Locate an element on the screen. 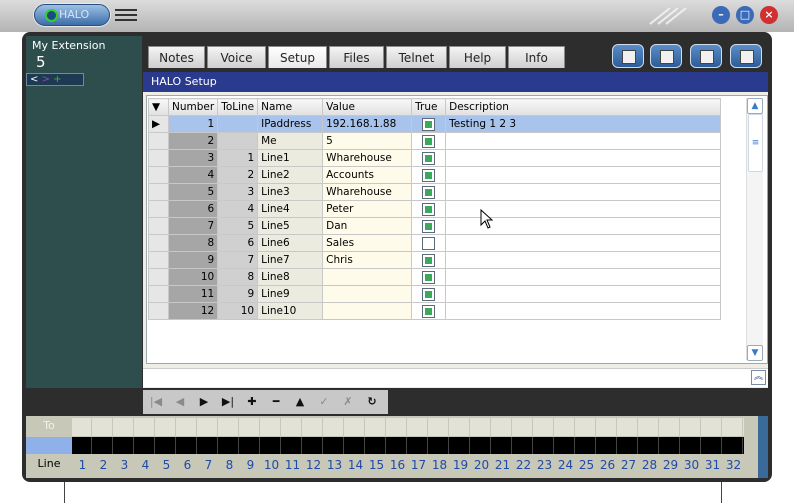  line-number: 6 is located at coordinates (187, 465).